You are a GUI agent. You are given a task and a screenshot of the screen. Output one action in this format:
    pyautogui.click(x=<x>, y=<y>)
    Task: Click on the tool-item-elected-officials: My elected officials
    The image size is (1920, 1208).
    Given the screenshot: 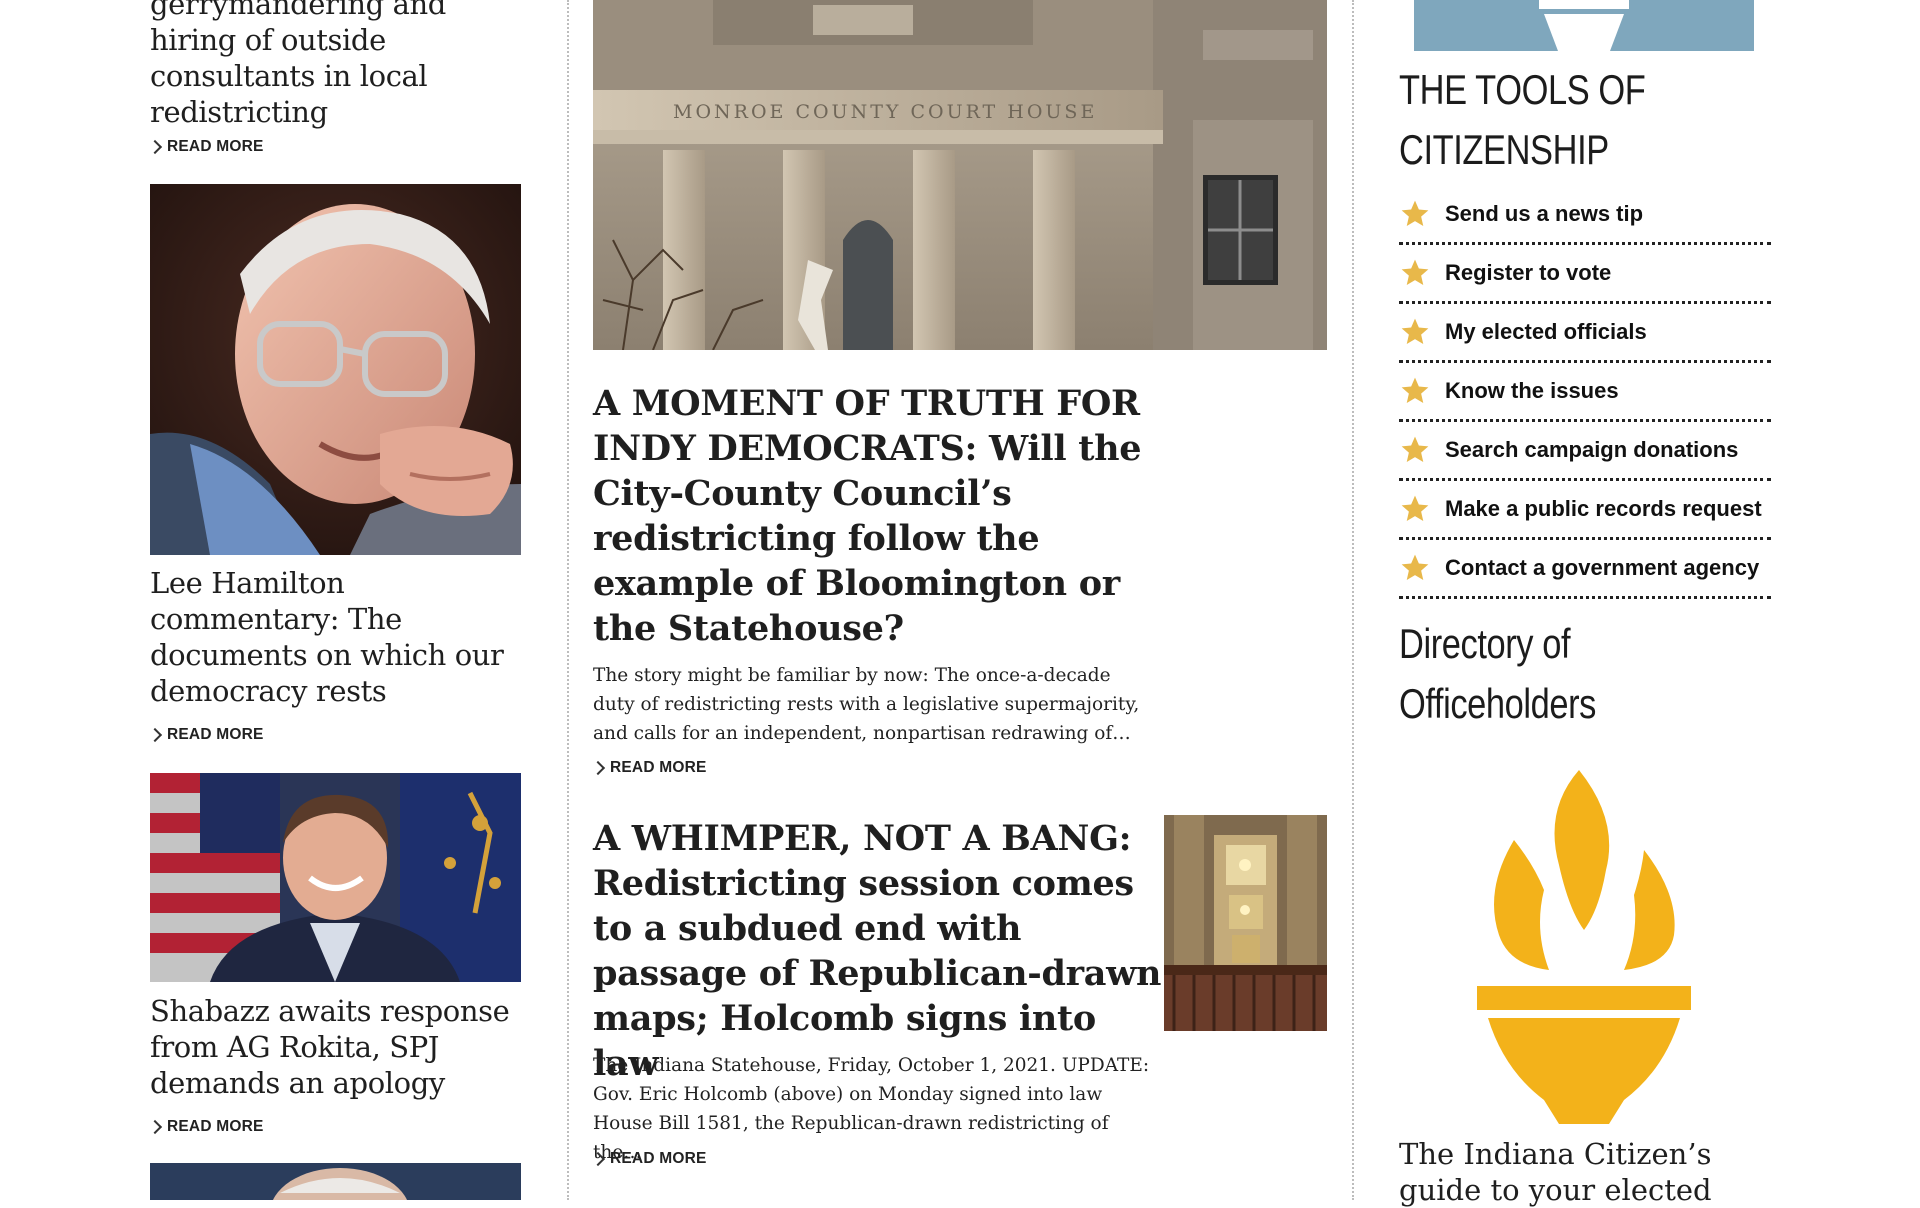 What is the action you would take?
    pyautogui.click(x=1585, y=333)
    